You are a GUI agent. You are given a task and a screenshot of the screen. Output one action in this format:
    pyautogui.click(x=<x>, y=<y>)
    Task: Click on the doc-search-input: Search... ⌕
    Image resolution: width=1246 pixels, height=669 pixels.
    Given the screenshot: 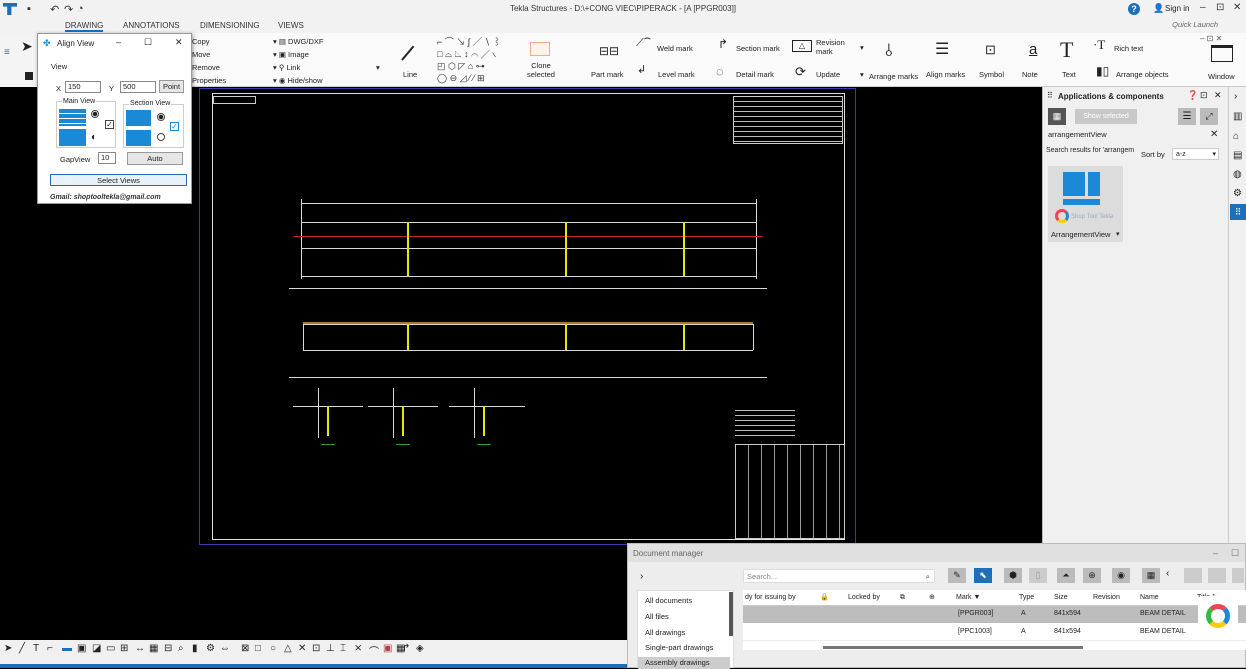 What is the action you would take?
    pyautogui.click(x=839, y=576)
    